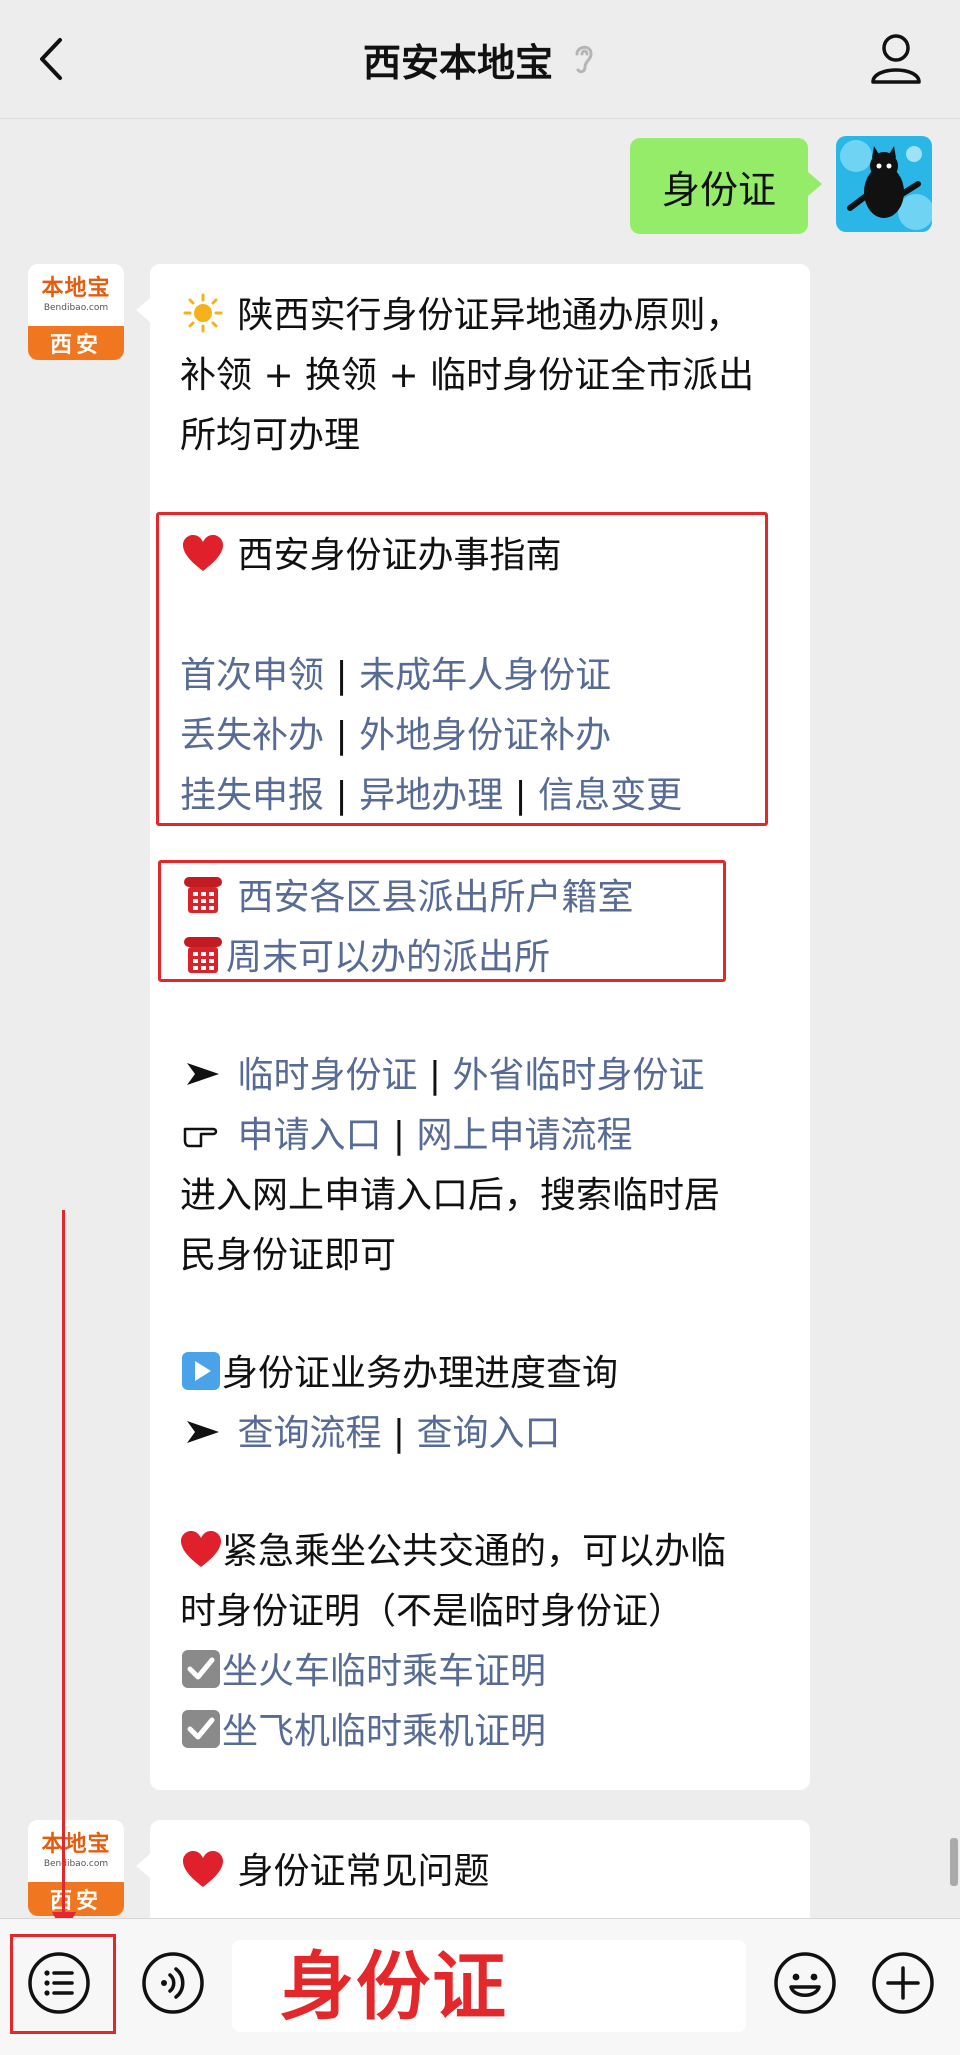 The width and height of the screenshot is (960, 2055). What do you see at coordinates (896, 58) in the screenshot?
I see `user-profile-icon` at bounding box center [896, 58].